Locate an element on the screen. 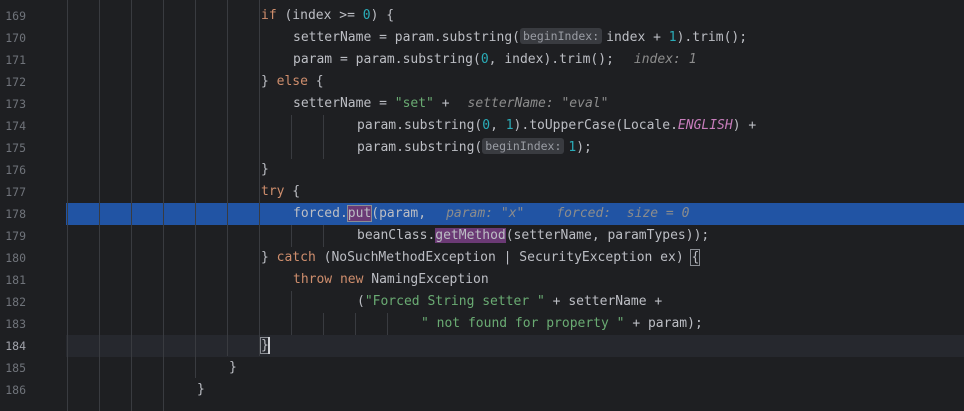  line-number: 172 is located at coordinates (15, 82).